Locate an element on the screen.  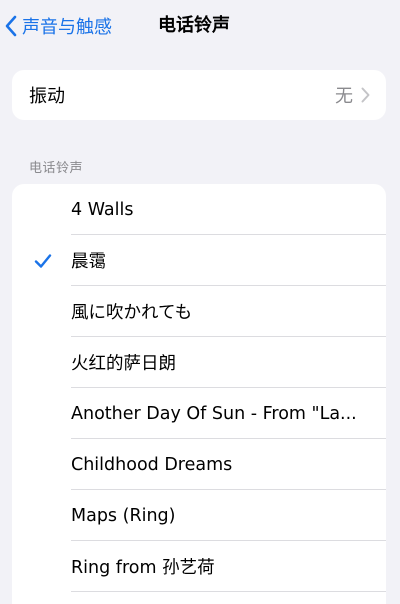
ringtone-item: 晨霭 is located at coordinates (199, 260).